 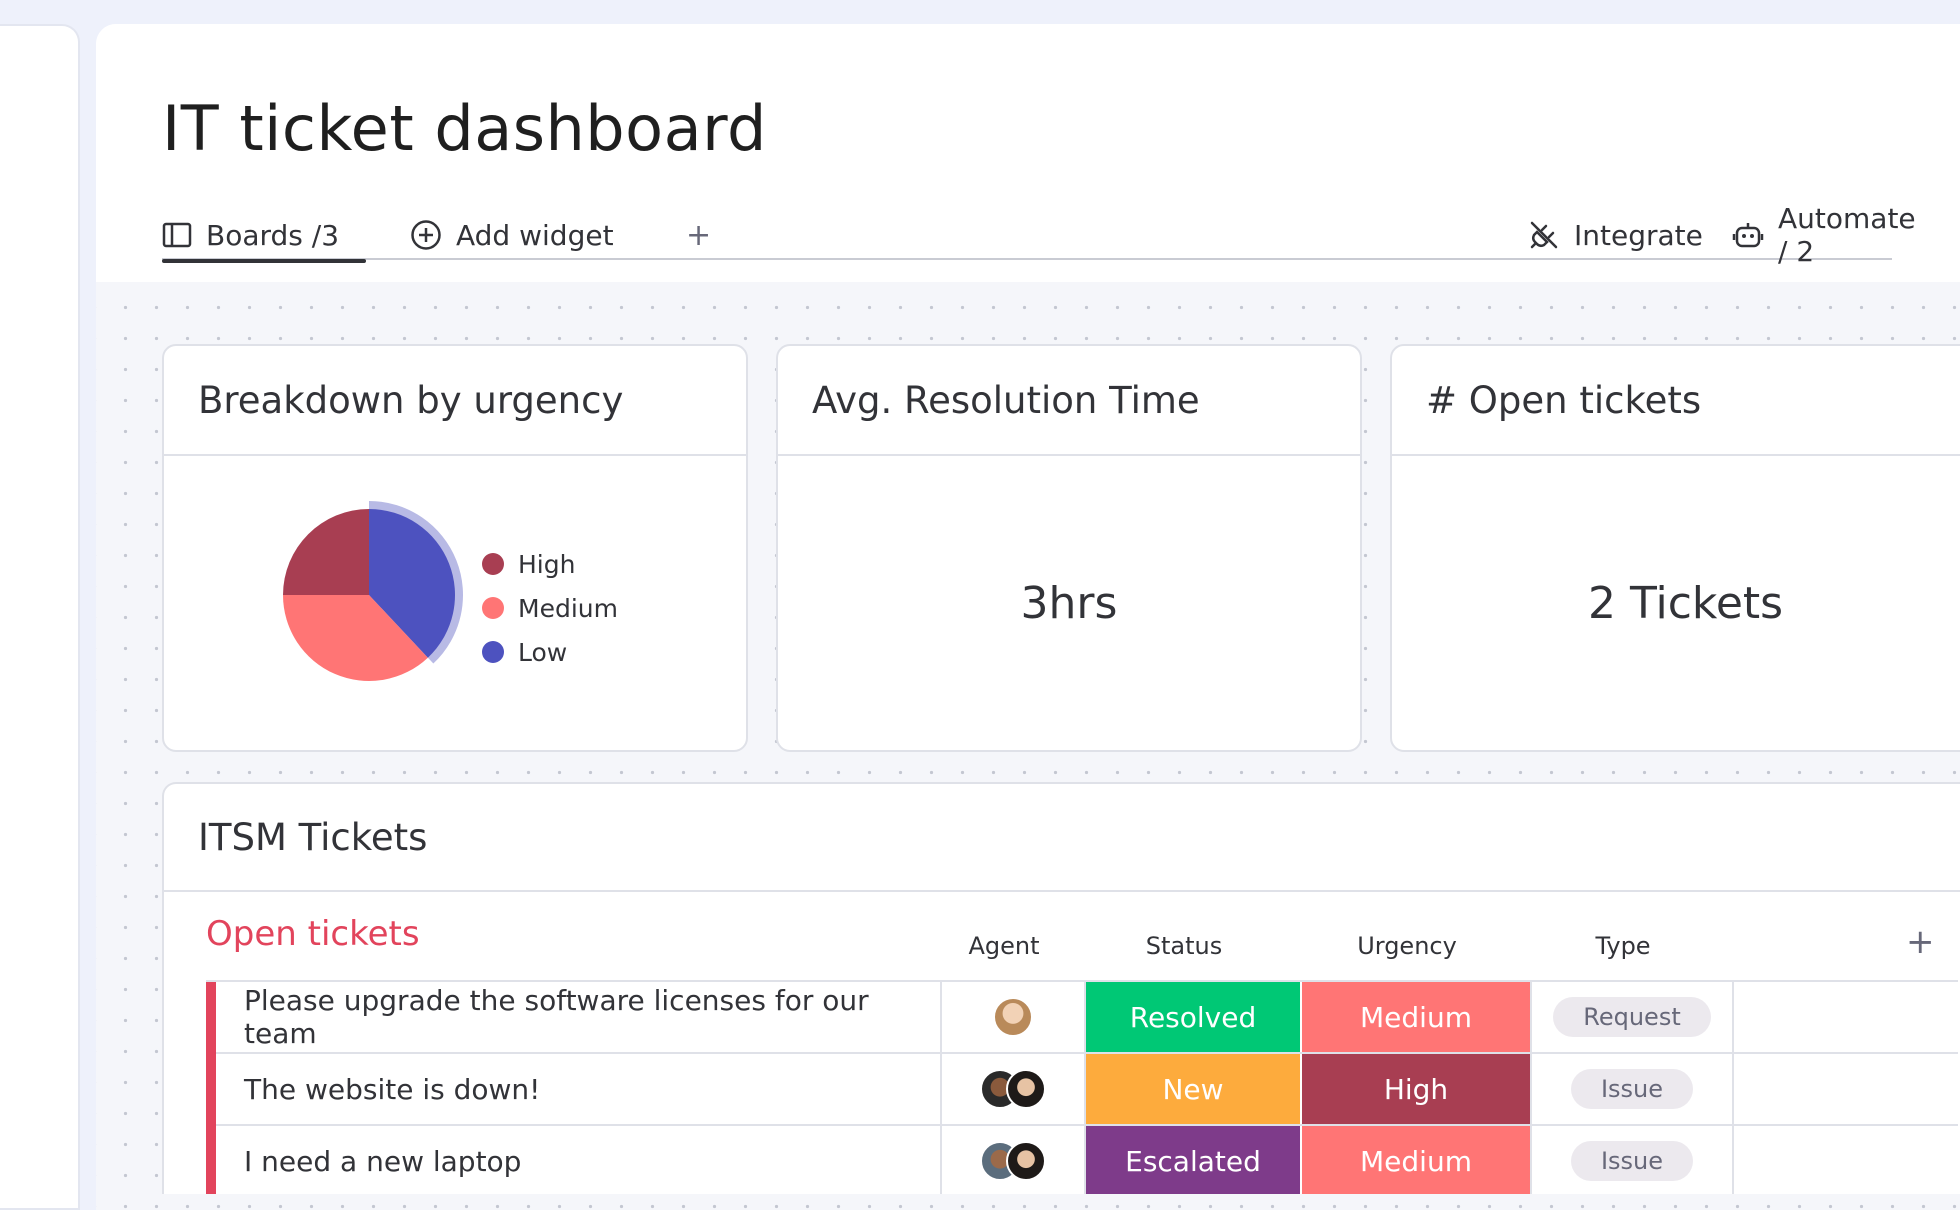 I want to click on urgency-pie-chart, so click(x=369, y=595).